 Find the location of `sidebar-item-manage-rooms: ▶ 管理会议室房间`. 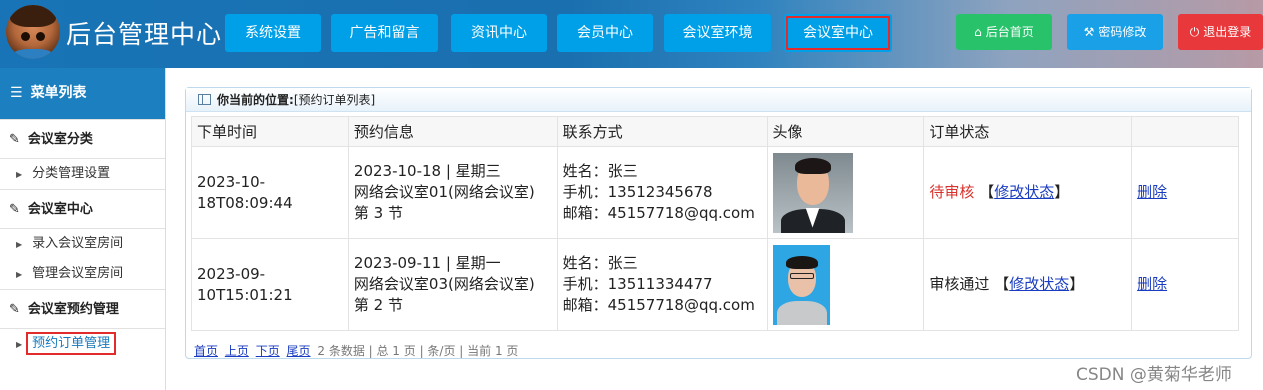

sidebar-item-manage-rooms: ▶ 管理会议室房间 is located at coordinates (82, 274).